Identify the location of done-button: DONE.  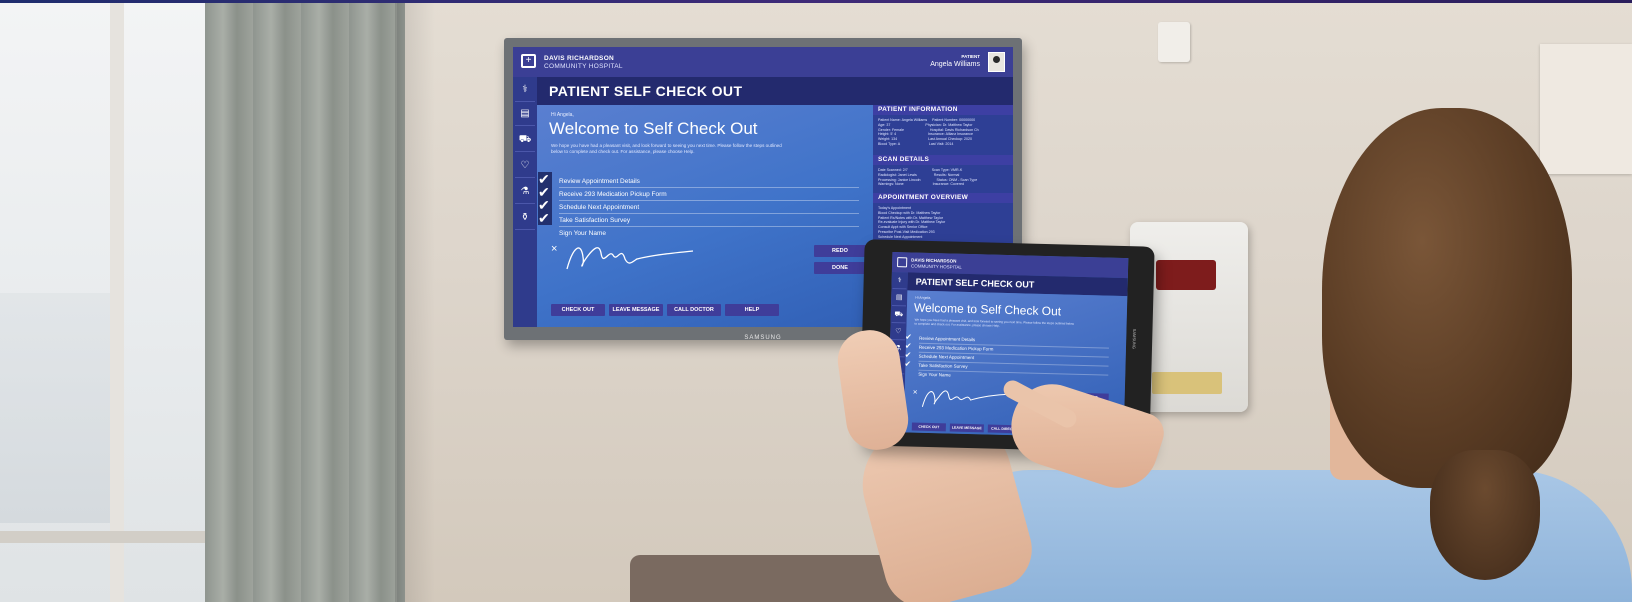
(840, 268).